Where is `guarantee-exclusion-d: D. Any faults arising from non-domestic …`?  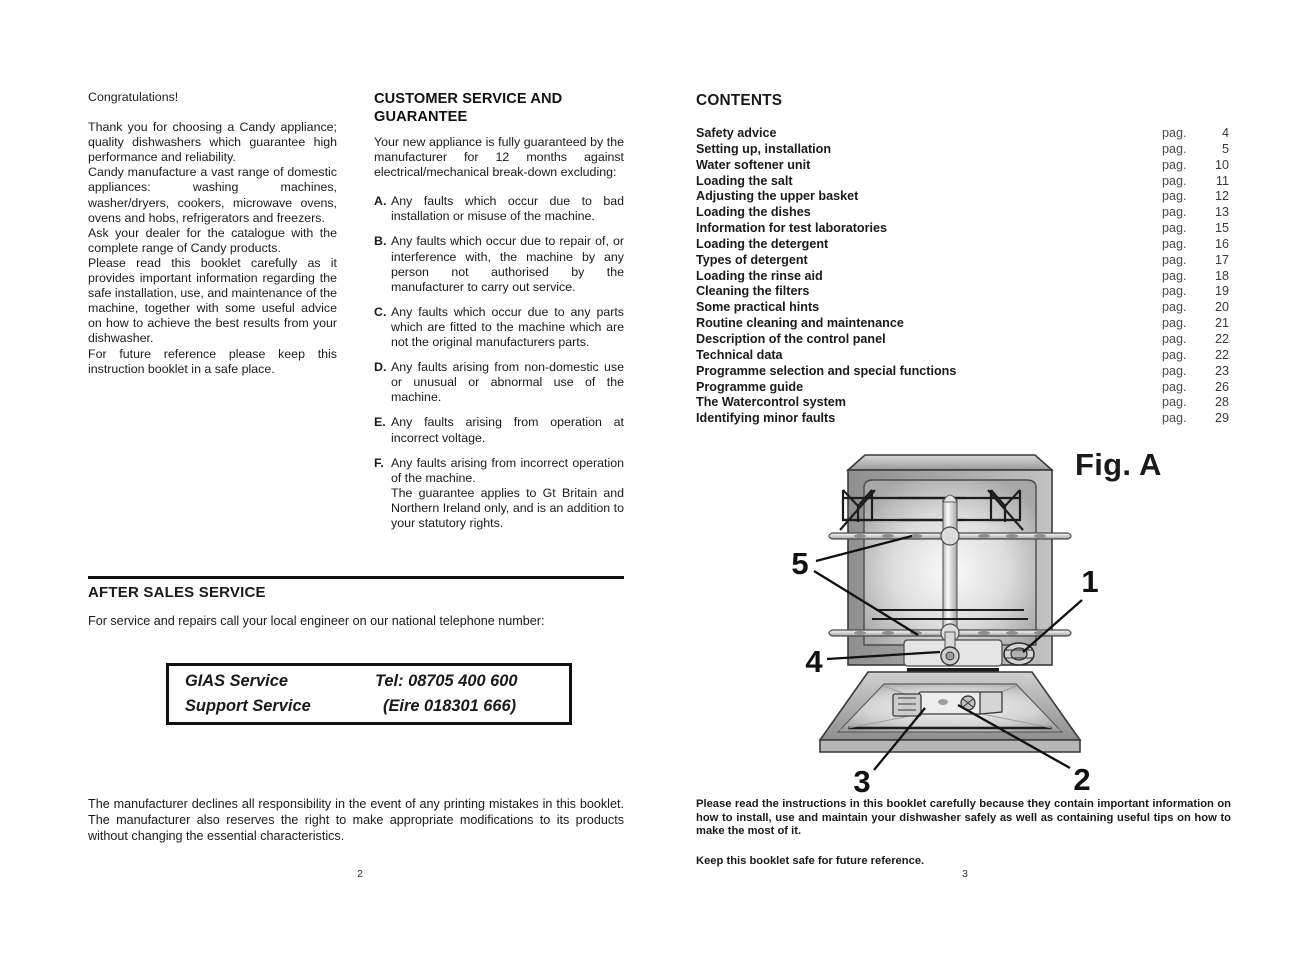
guarantee-exclusion-d: D. Any faults arising from non-domestic … is located at coordinates (499, 382).